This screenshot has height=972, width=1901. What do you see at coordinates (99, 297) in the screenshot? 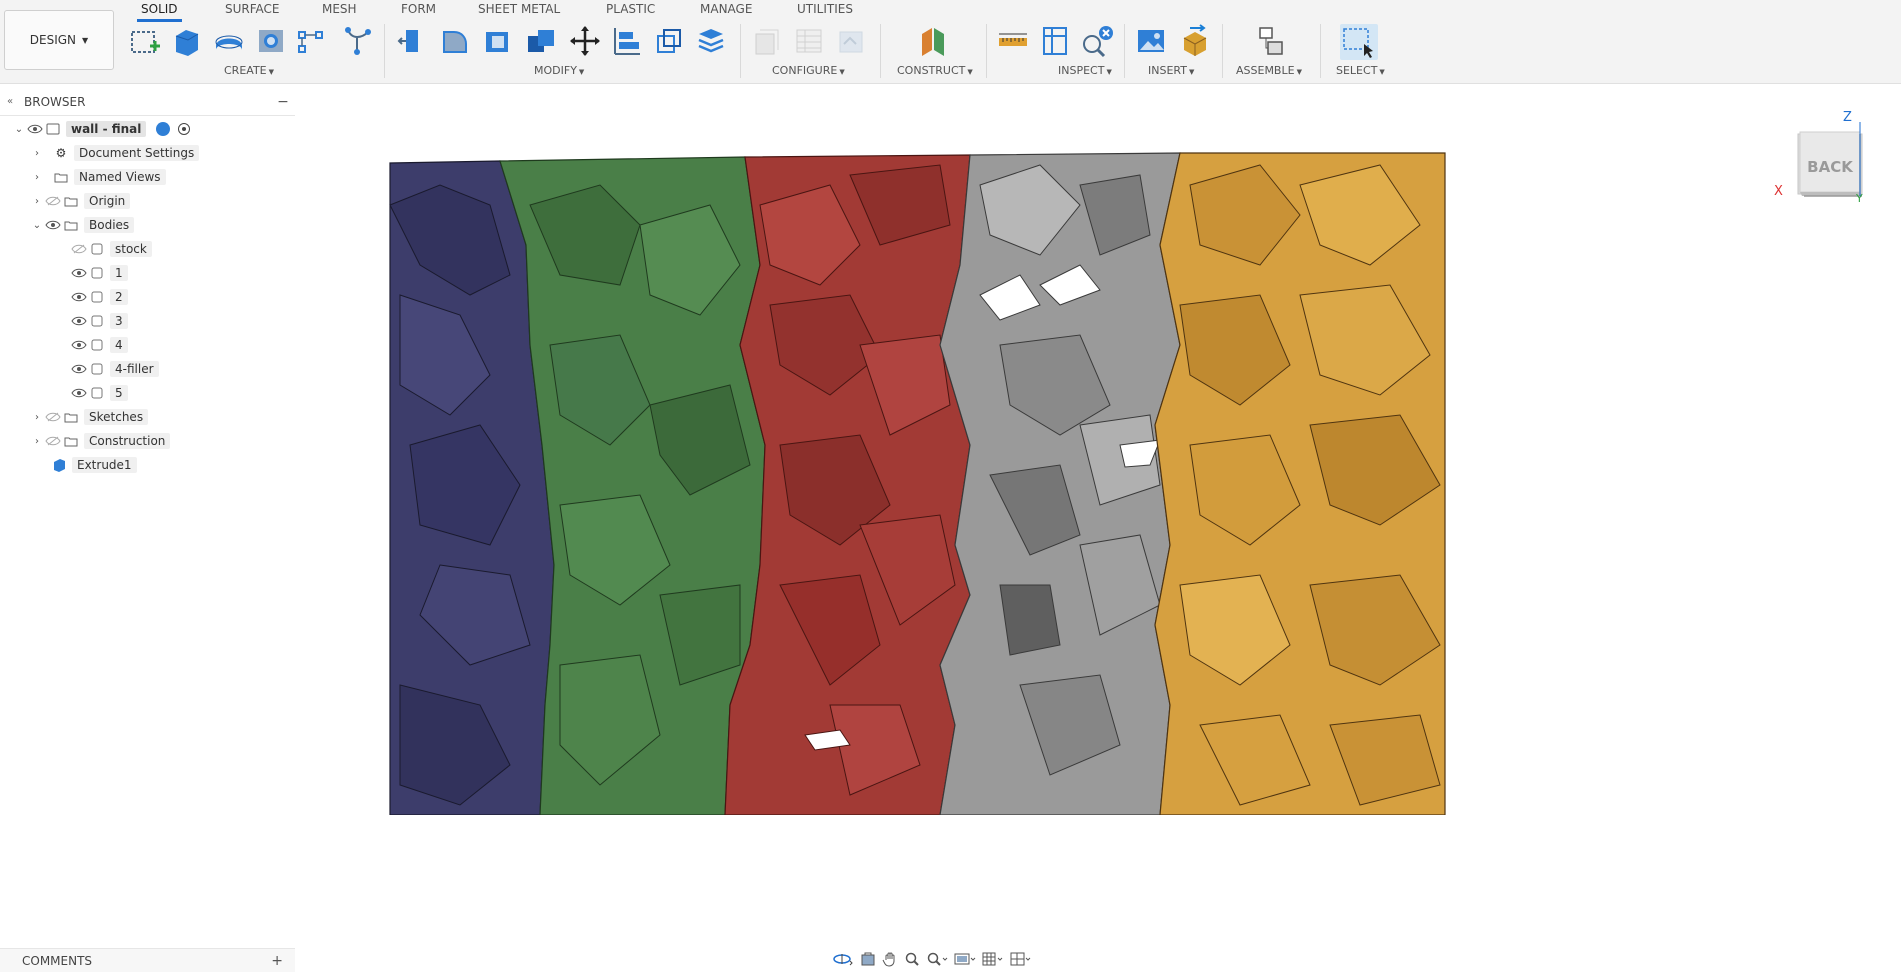
I see `tree-item-body-2: 2` at bounding box center [99, 297].